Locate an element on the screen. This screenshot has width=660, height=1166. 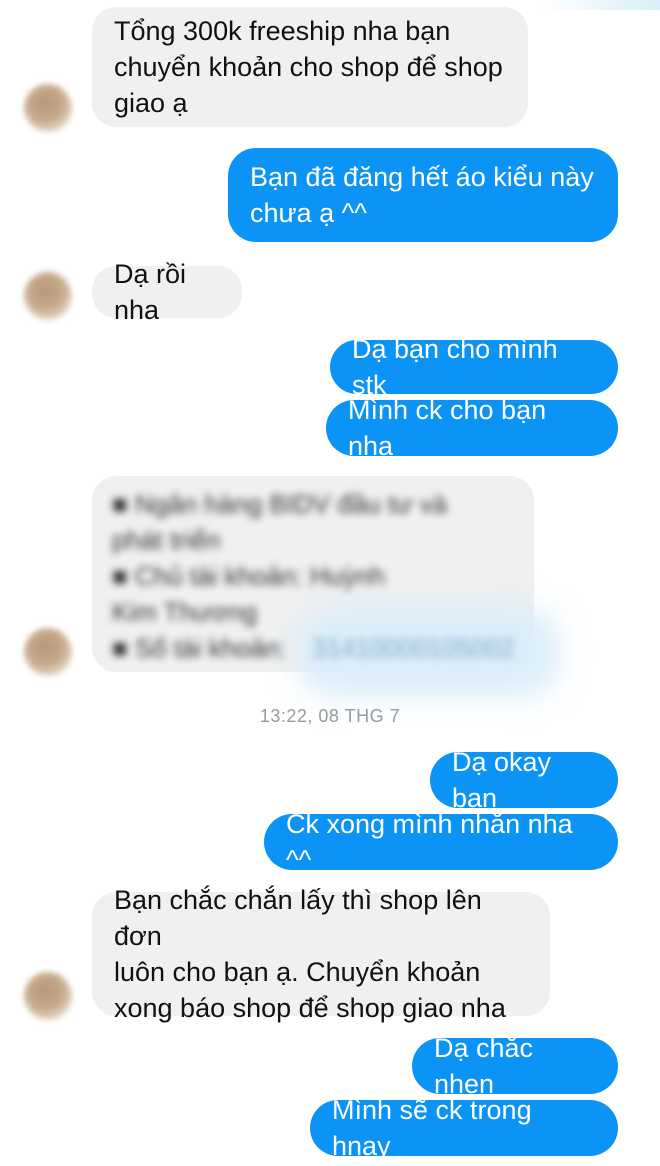
top-edge-gradient is located at coordinates (600, 5).